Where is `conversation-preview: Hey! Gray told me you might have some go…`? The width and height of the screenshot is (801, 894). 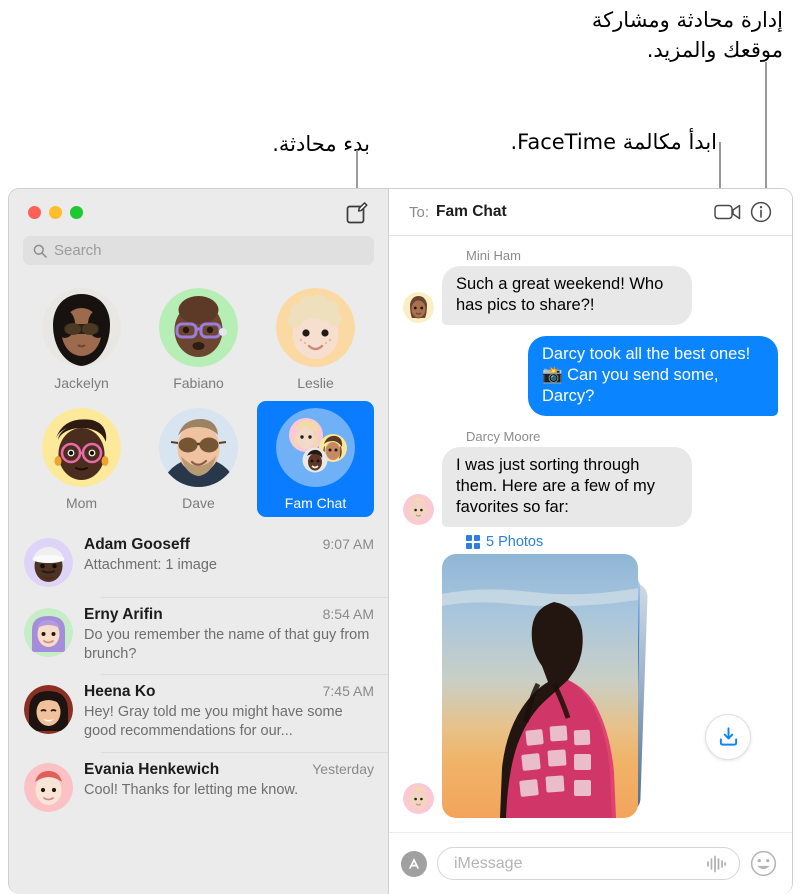
conversation-preview: Hey! Gray told me you might have some go… is located at coordinates (213, 722).